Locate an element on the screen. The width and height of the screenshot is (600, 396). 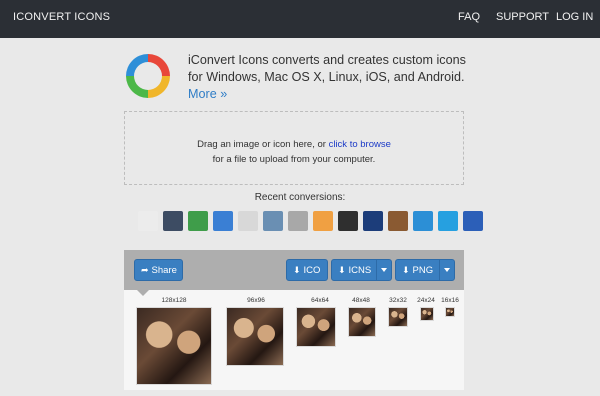
share-button: ➦ Share is located at coordinates (158, 270).